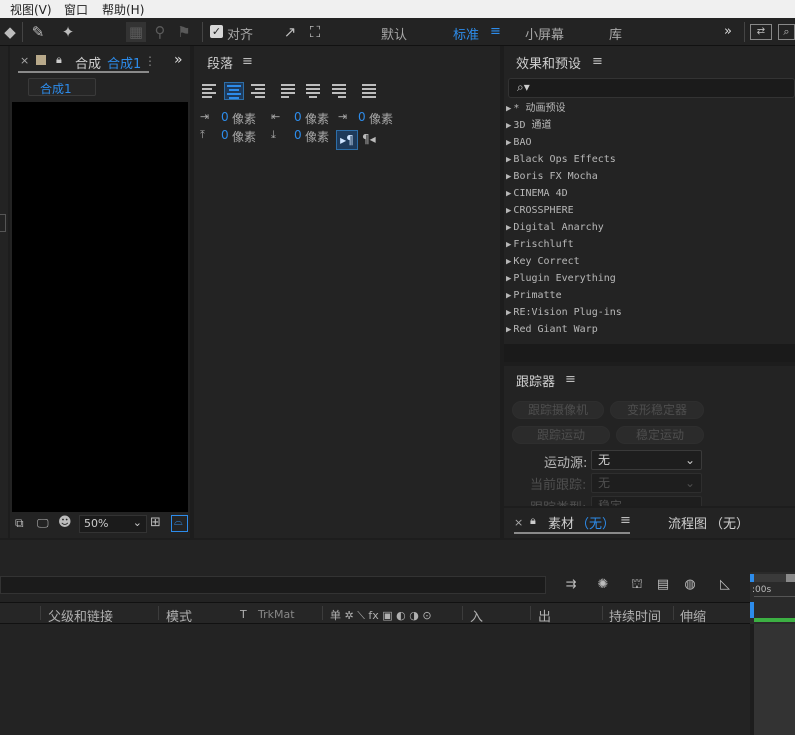 This screenshot has width=795, height=735. Describe the element at coordinates (650, 329) in the screenshot. I see `effect-category: ▶ Red Giant Warp` at that location.